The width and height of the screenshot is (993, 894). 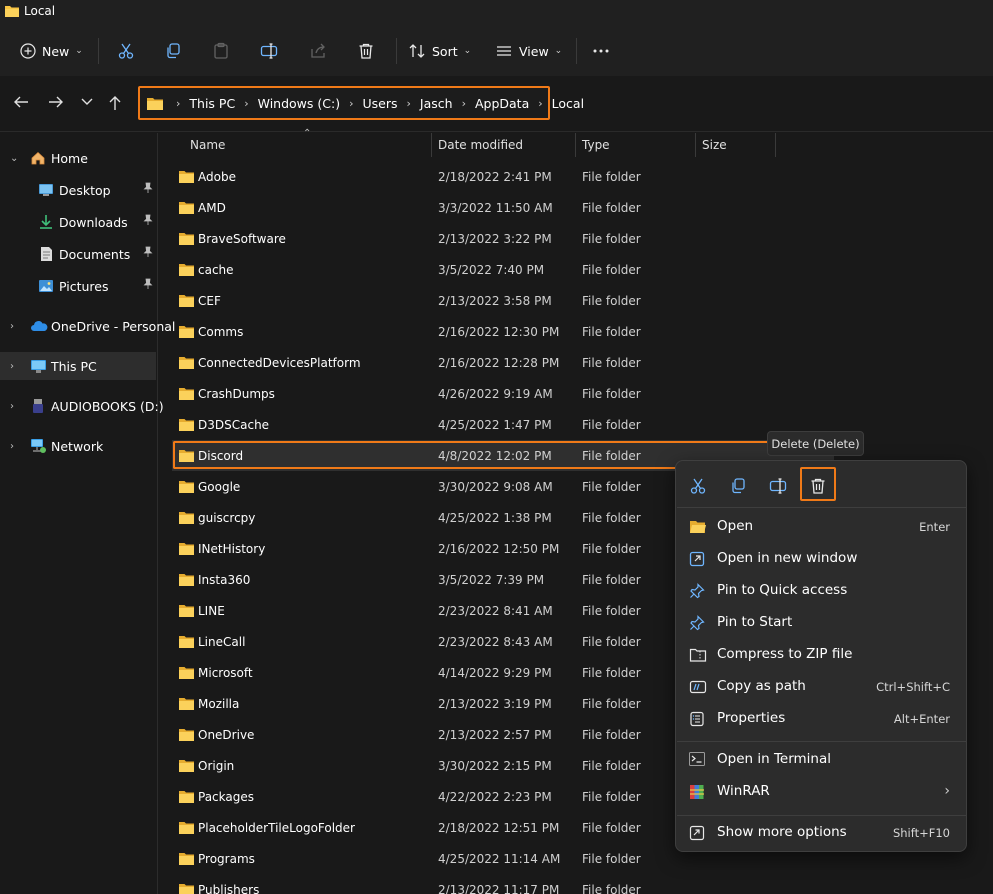 I want to click on file-row: Publishers 2/13/2022 11:17 PM File folder, so click(x=503, y=884).